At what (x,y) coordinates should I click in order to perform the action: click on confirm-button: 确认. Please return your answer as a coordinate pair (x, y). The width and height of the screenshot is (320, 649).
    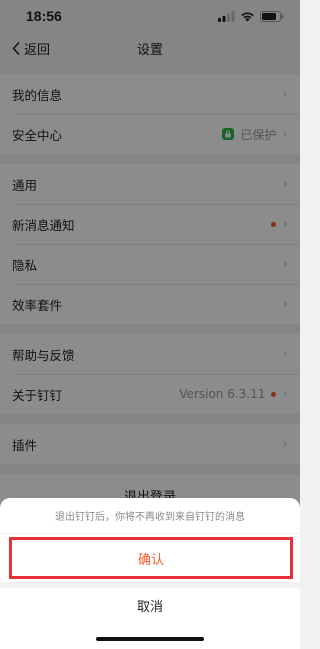
    Looking at the image, I should click on (151, 558).